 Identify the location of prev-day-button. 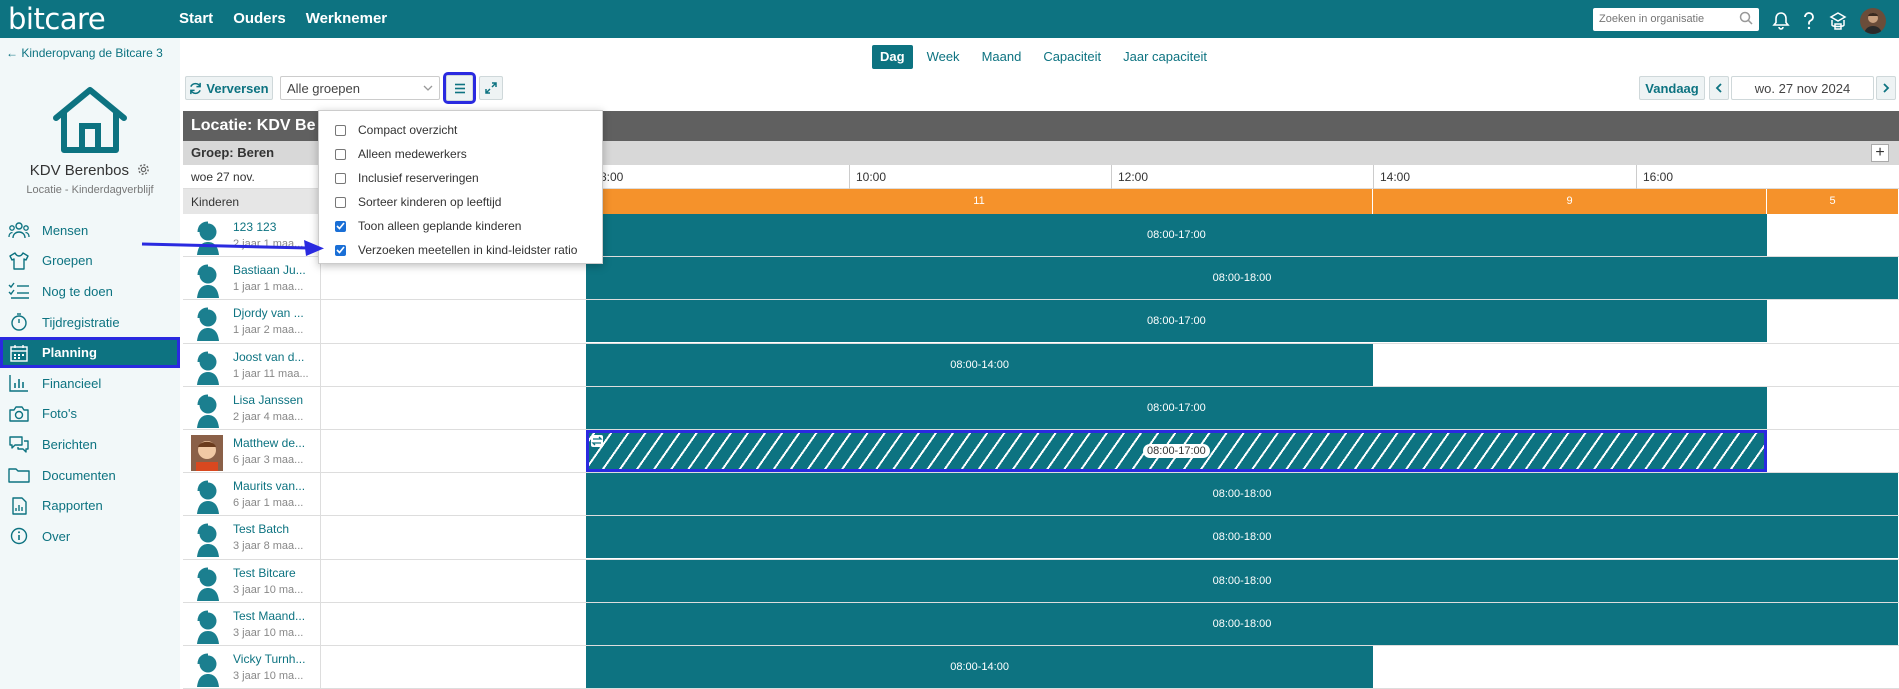
(1719, 88).